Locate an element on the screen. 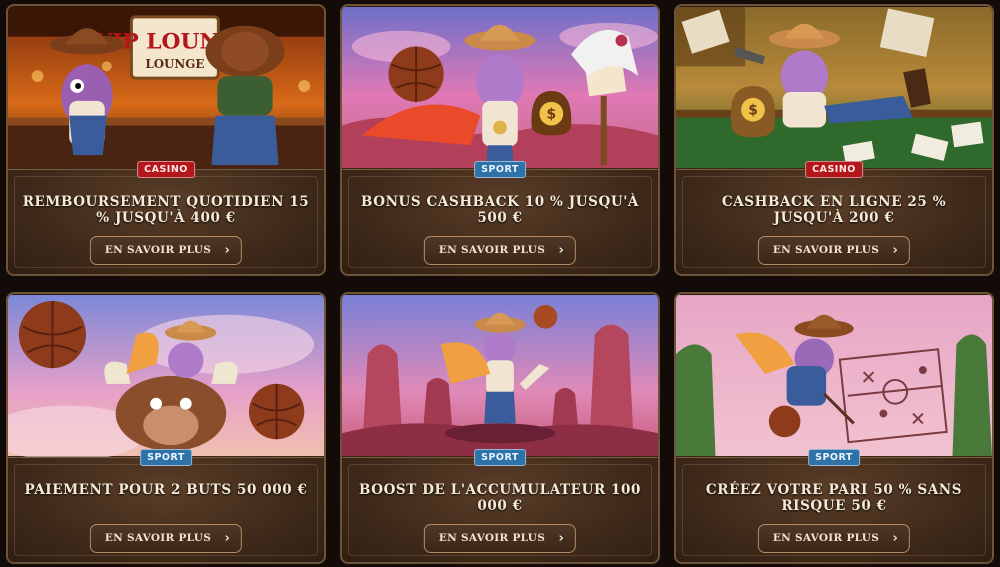 The image size is (1000, 567). promo-title: CRÉEZ VOTRE PARI 50 % SANS RISQUE 50 € is located at coordinates (834, 498).